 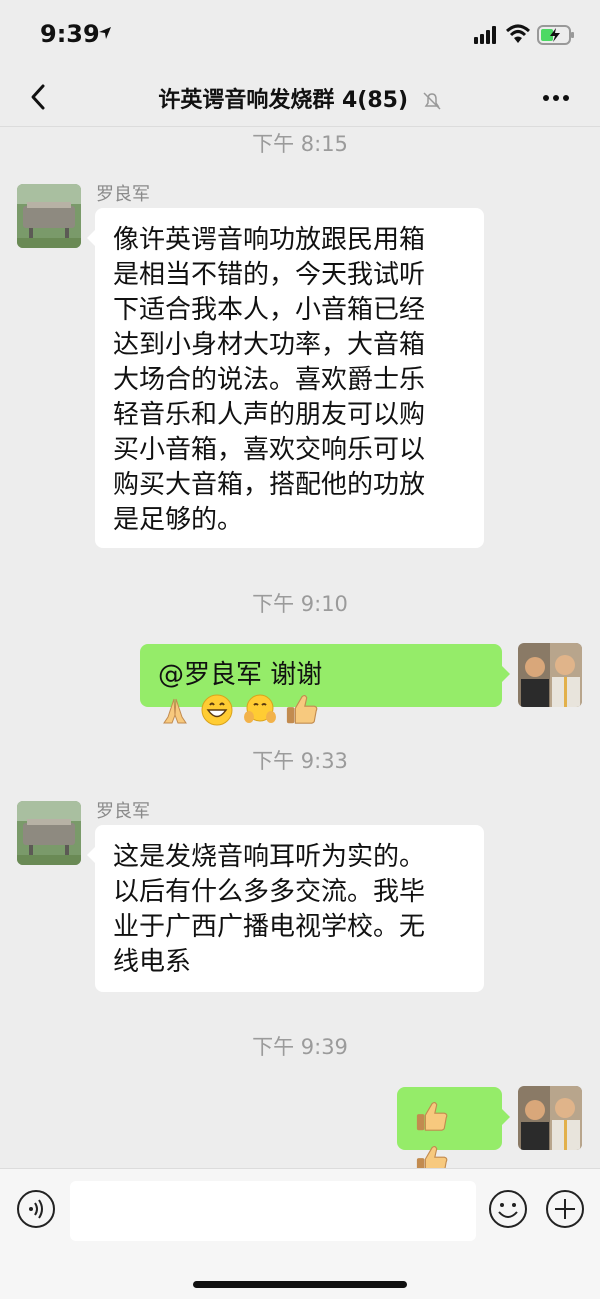 I want to click on message-line: 达到小身材大功率，大音箱, so click(x=269, y=345).